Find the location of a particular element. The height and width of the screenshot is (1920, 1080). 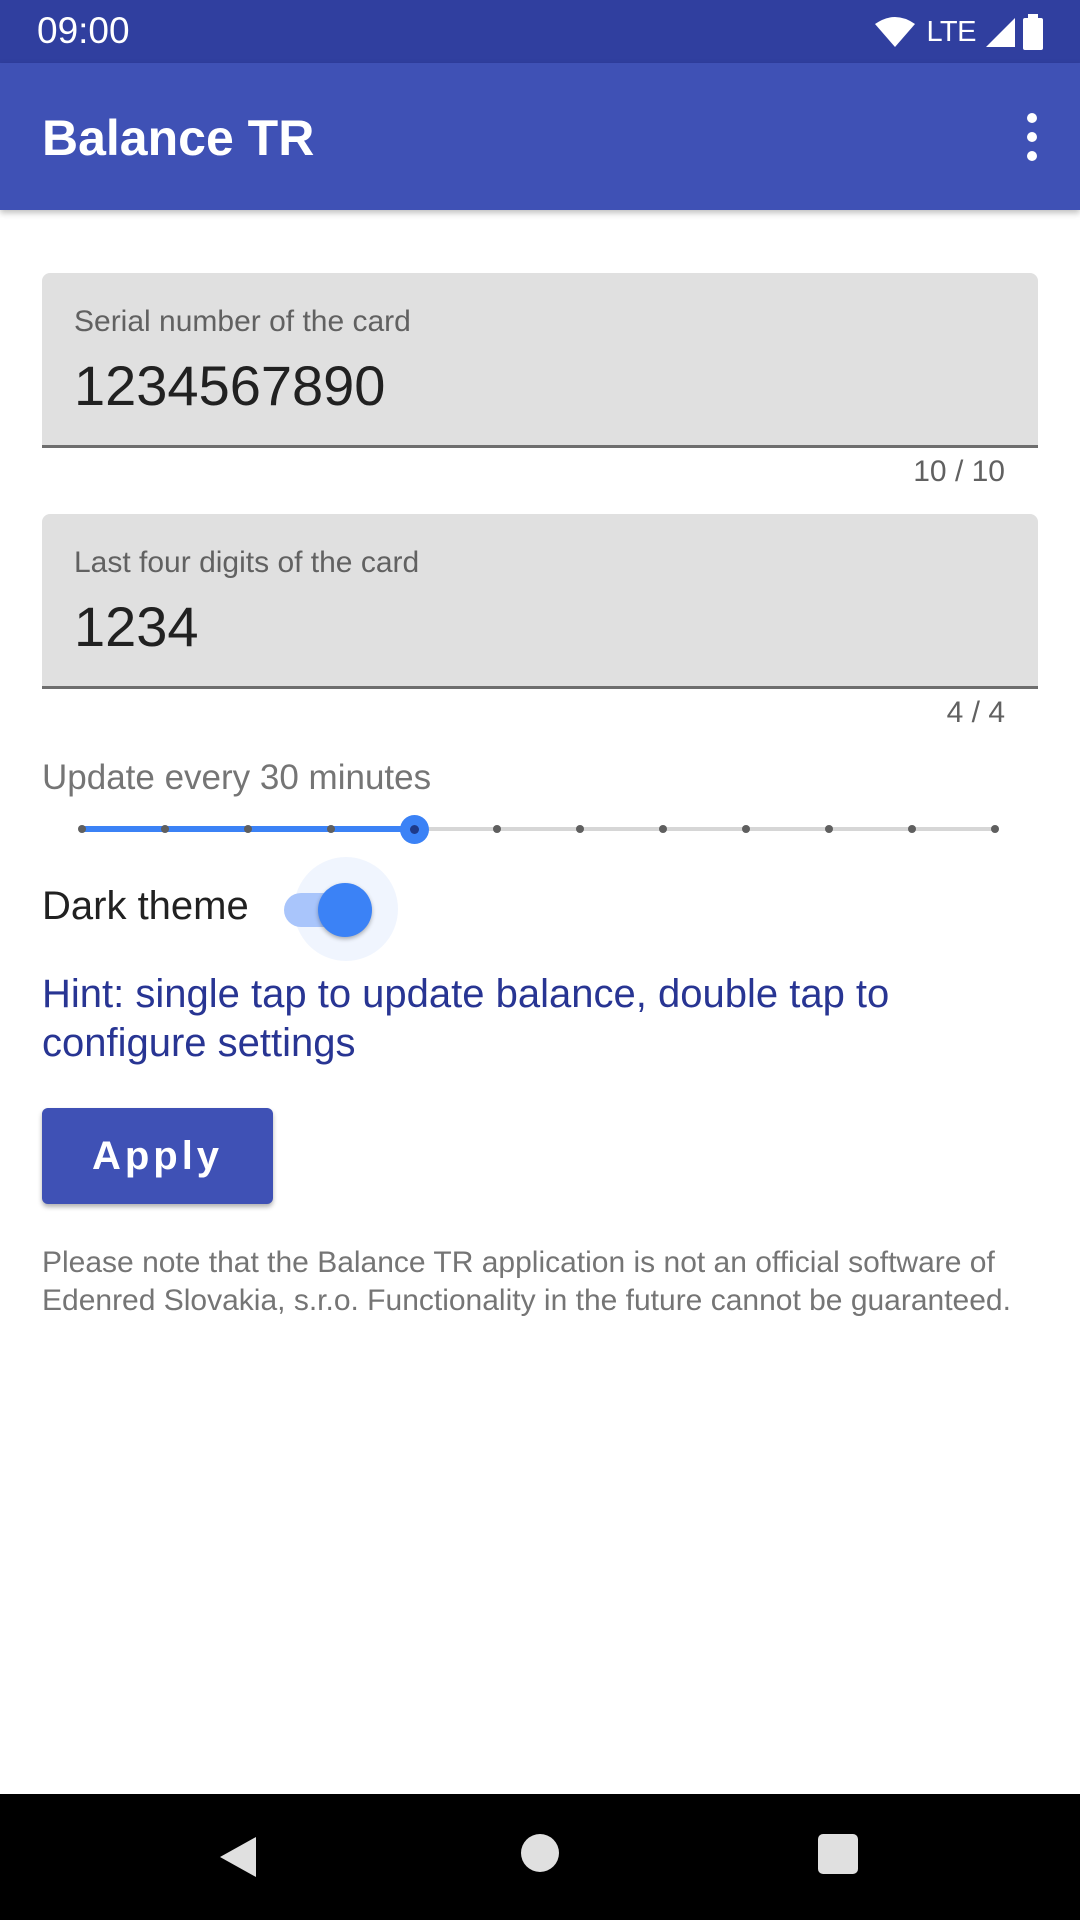

dark-theme-switch is located at coordinates (335, 910).